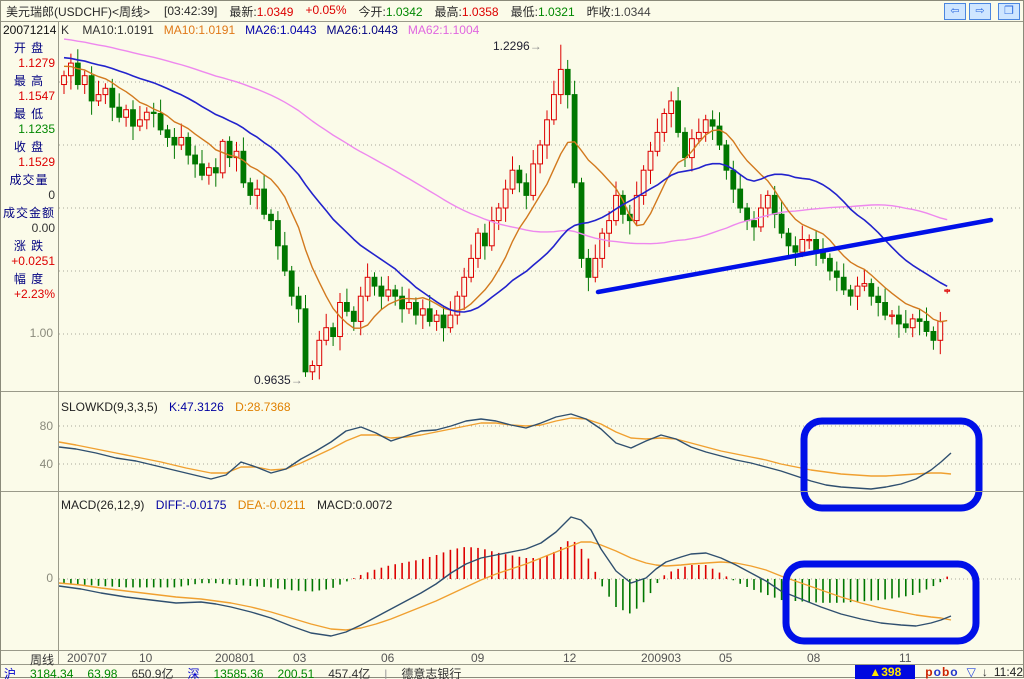 The width and height of the screenshot is (1024, 679). Describe the element at coordinates (193, 673) in the screenshot. I see `status-item: 深` at that location.